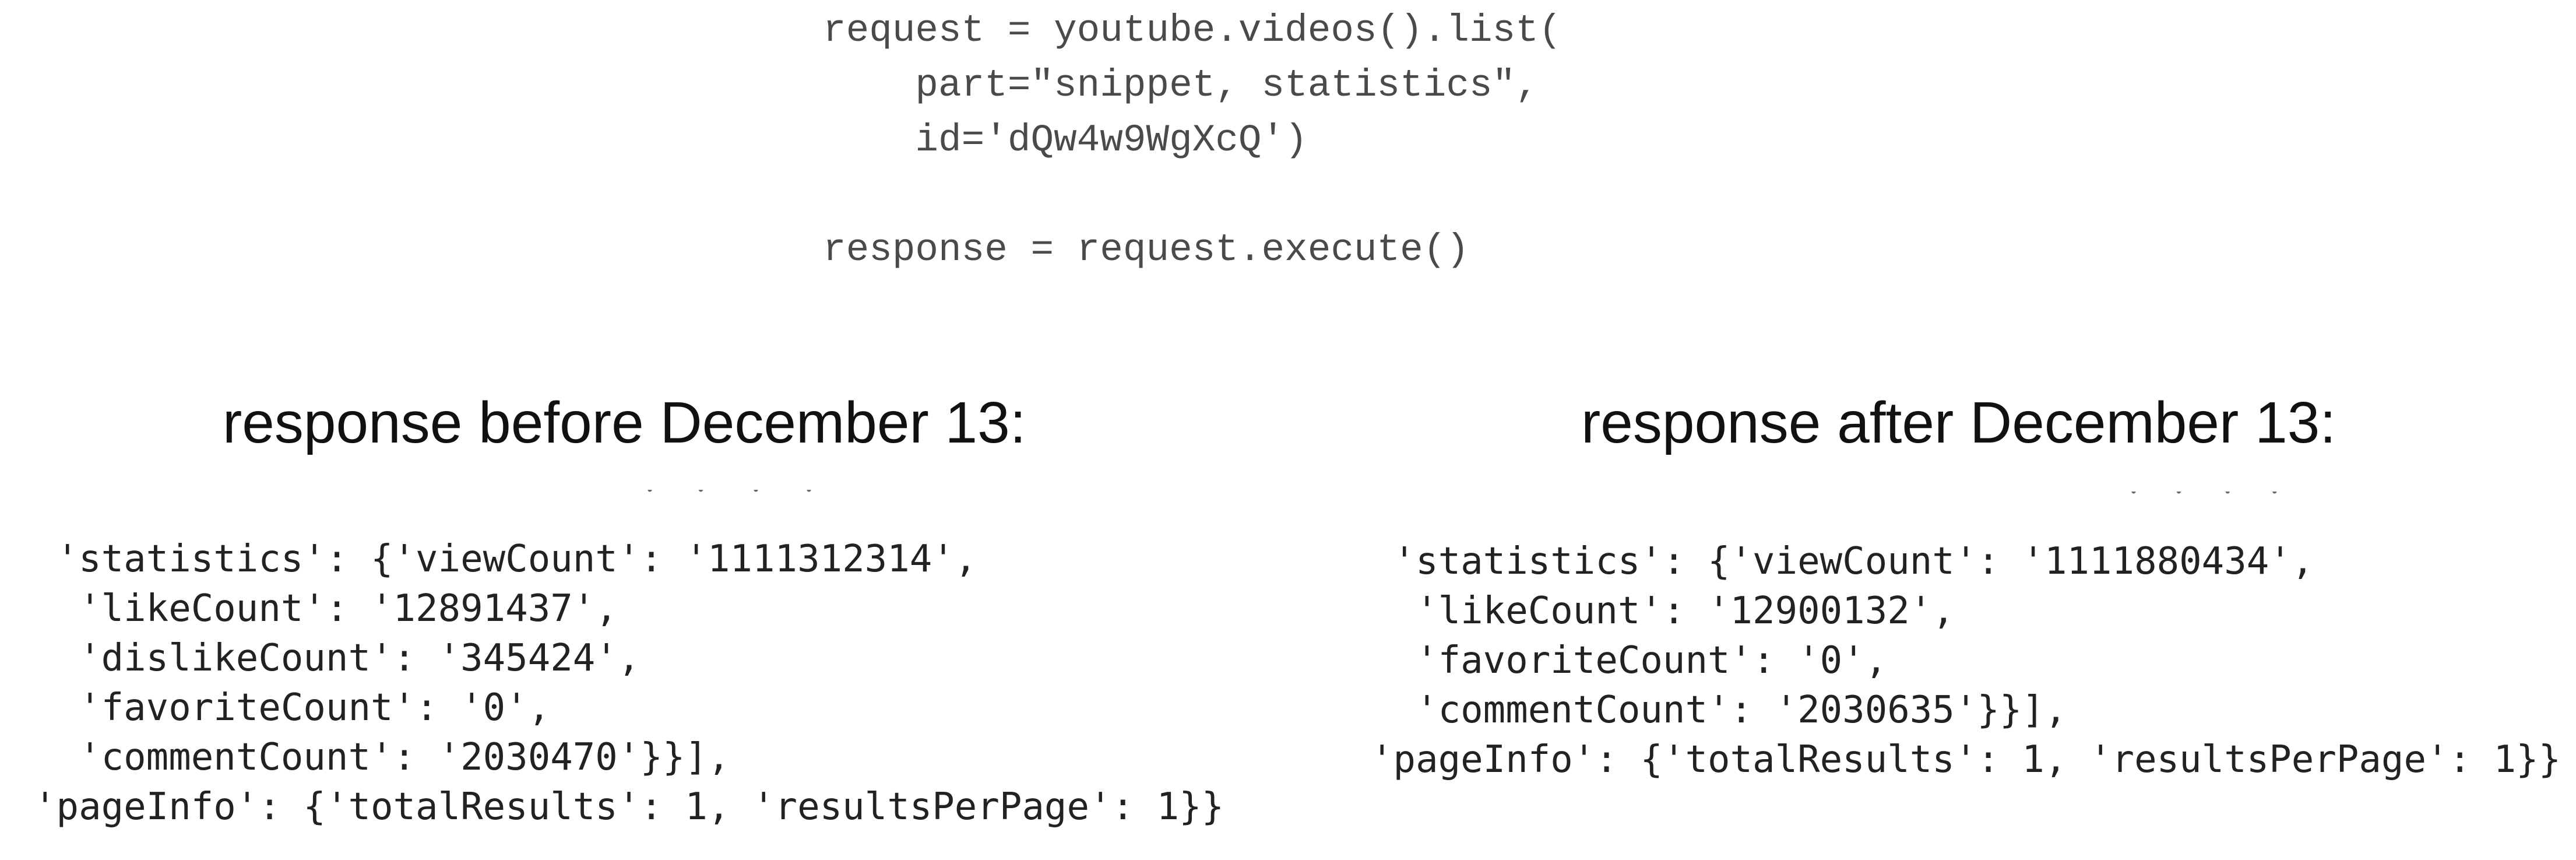 The height and width of the screenshot is (860, 2576). I want to click on response-line: 'commentCount': '2030470'}}],, so click(382, 757).